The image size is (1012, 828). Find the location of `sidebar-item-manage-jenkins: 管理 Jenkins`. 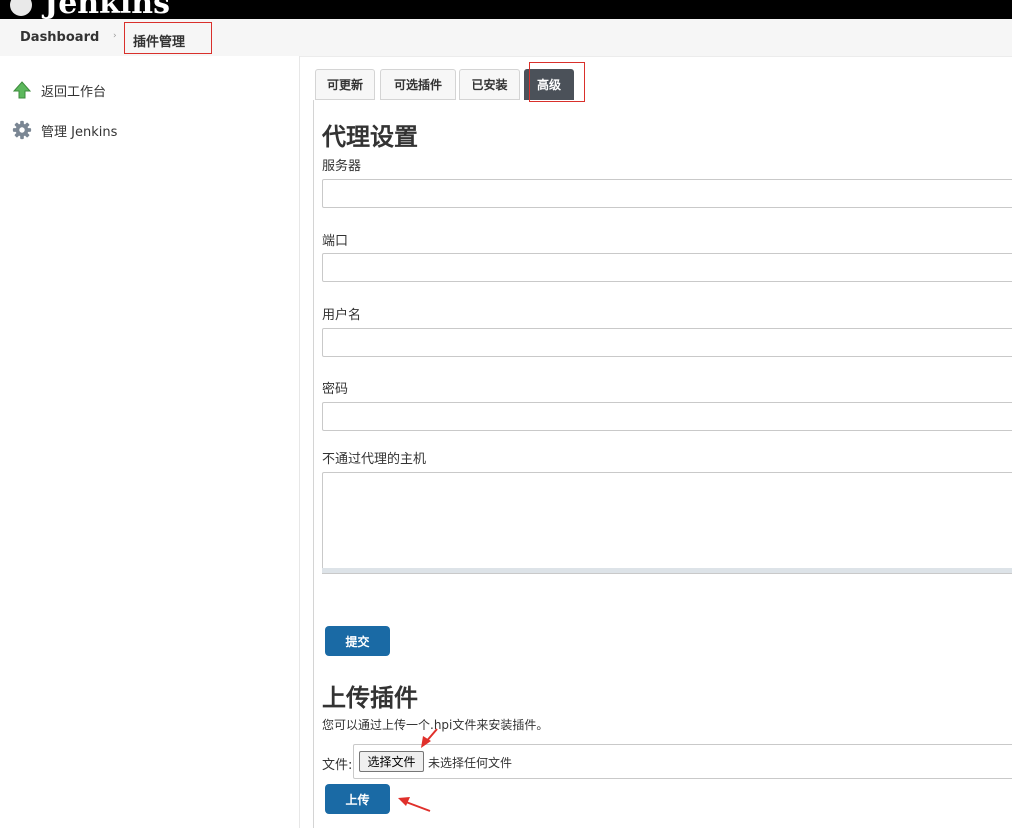

sidebar-item-manage-jenkins: 管理 Jenkins is located at coordinates (64, 130).